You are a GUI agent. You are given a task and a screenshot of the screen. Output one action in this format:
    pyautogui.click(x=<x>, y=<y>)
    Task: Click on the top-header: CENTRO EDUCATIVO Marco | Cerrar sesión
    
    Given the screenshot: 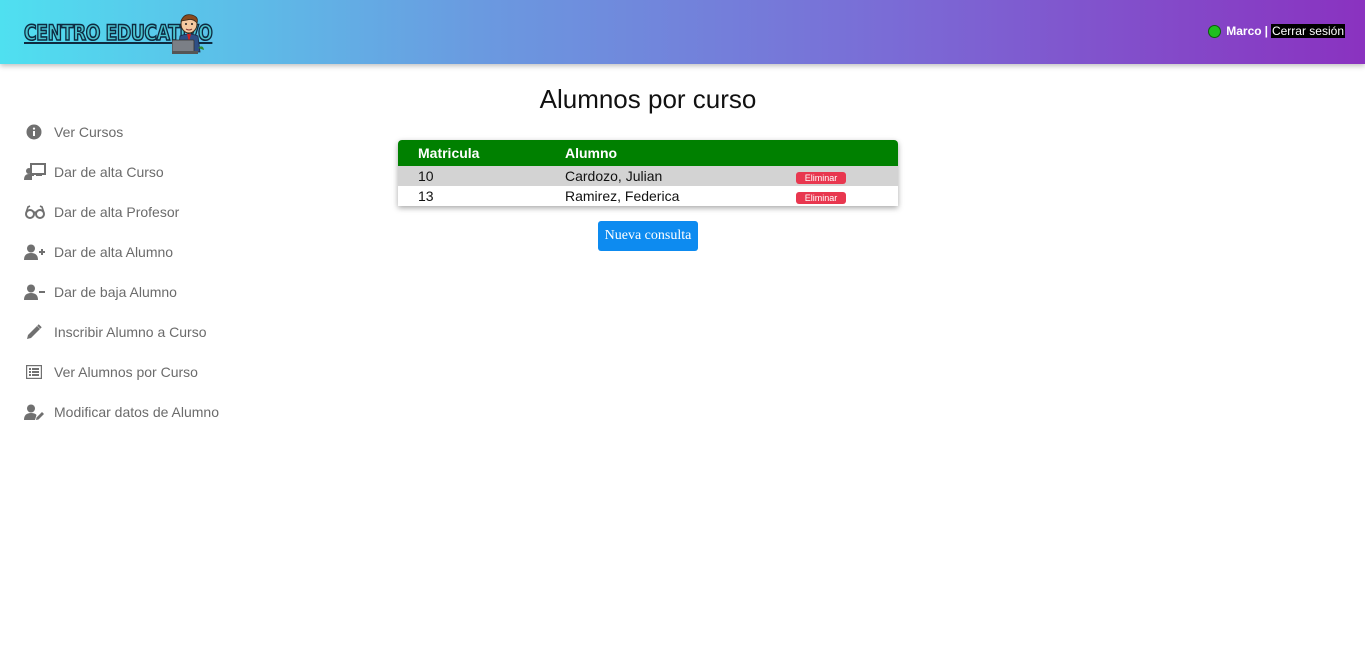 What is the action you would take?
    pyautogui.click(x=682, y=32)
    